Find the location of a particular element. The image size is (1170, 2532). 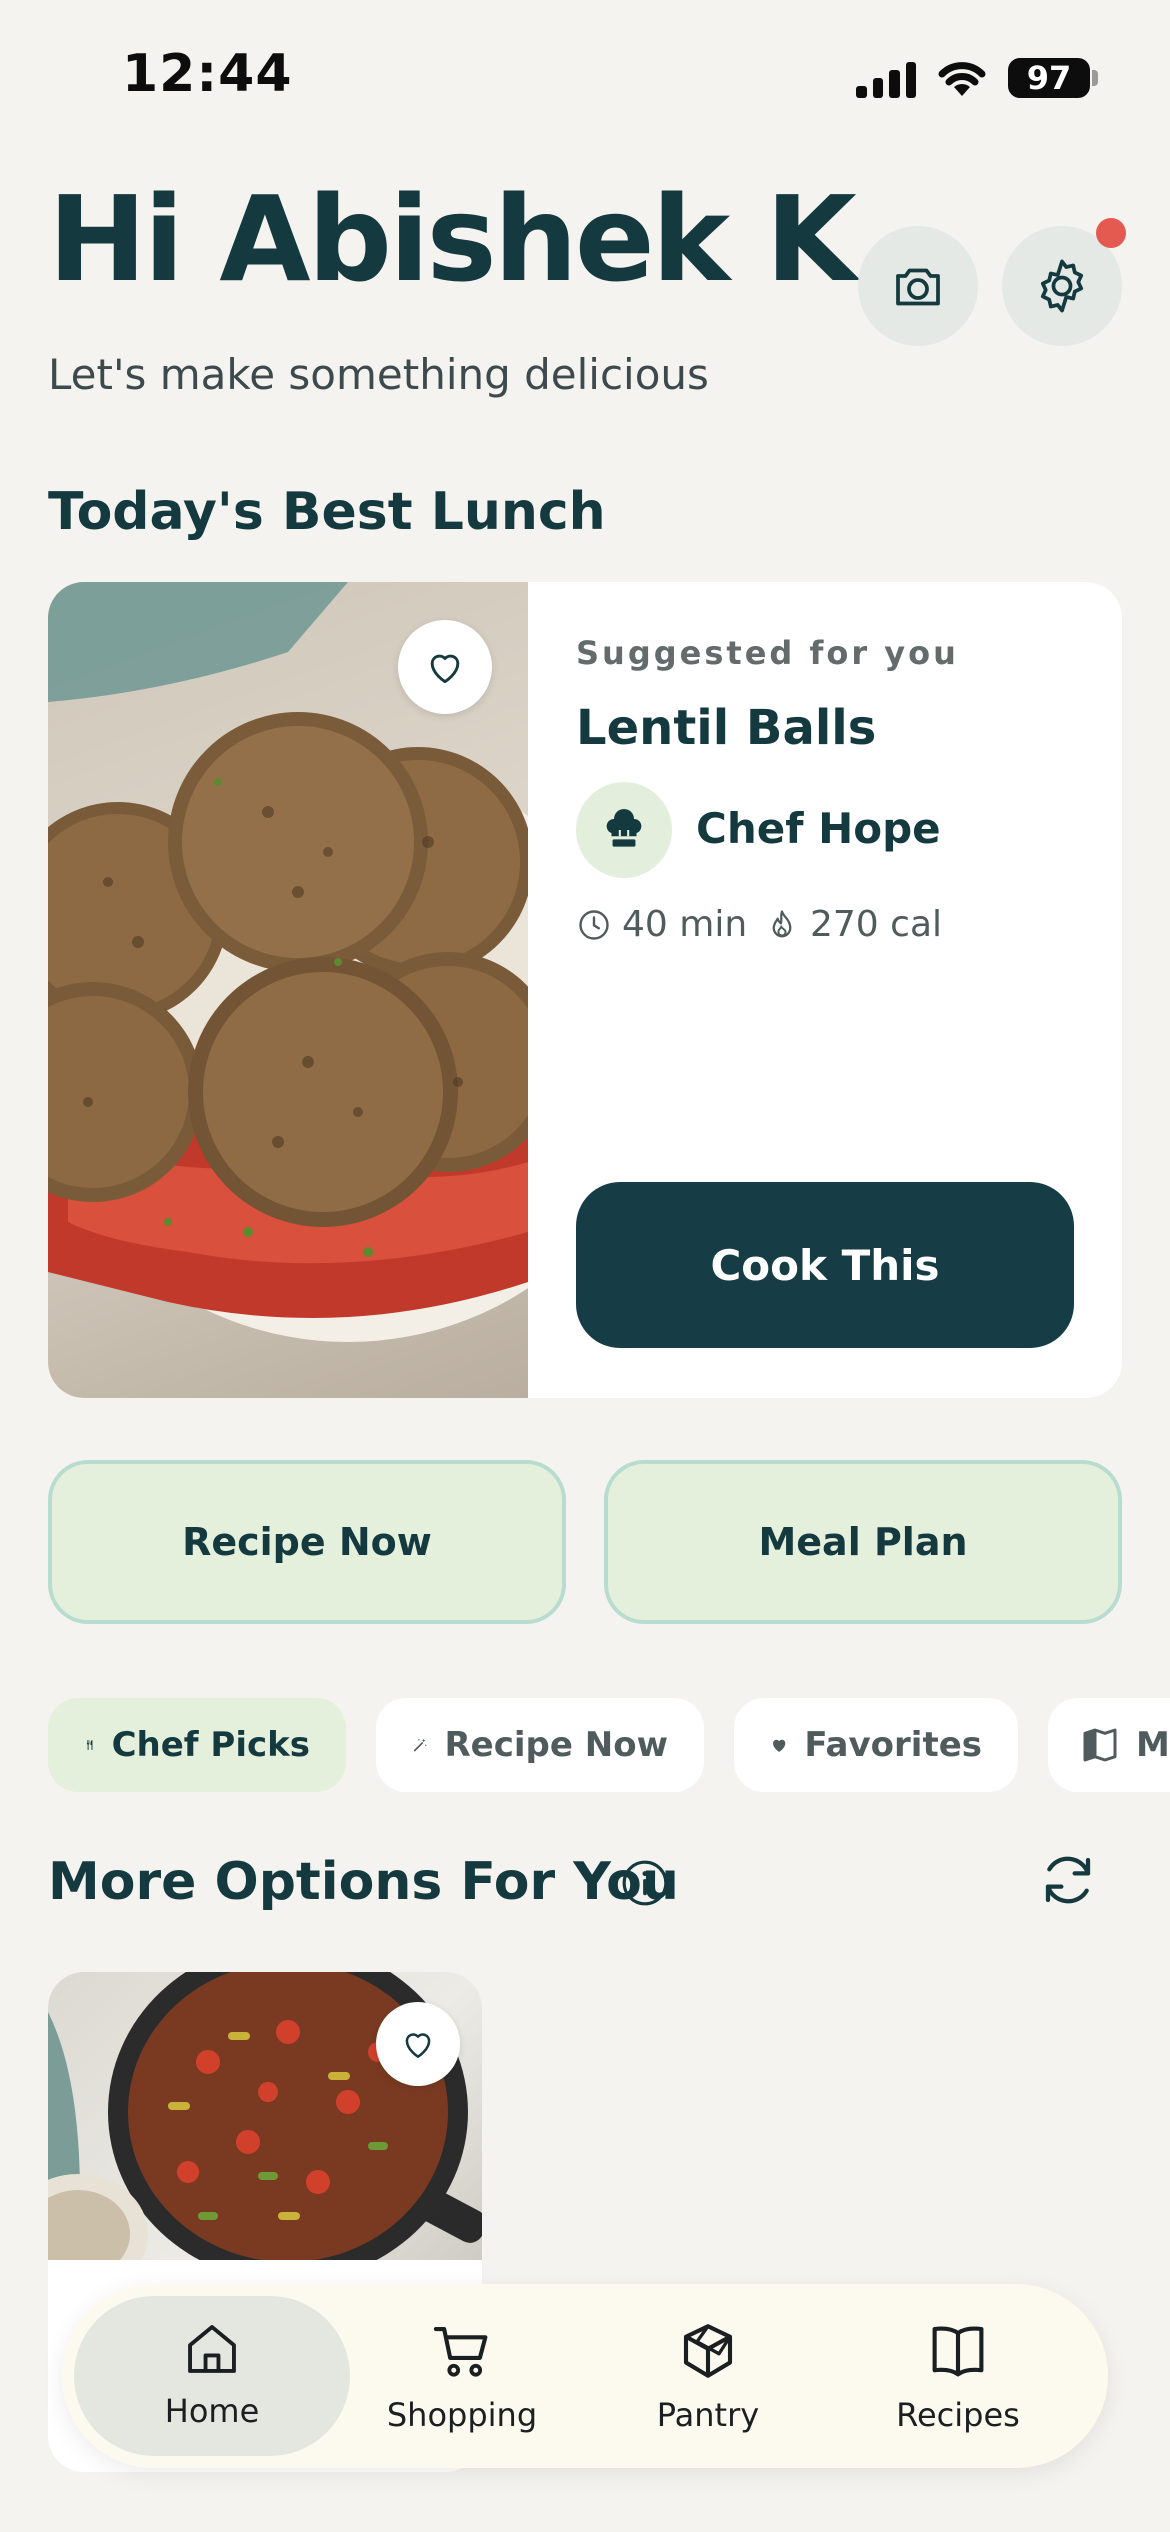

wifi-icon is located at coordinates (962, 79).